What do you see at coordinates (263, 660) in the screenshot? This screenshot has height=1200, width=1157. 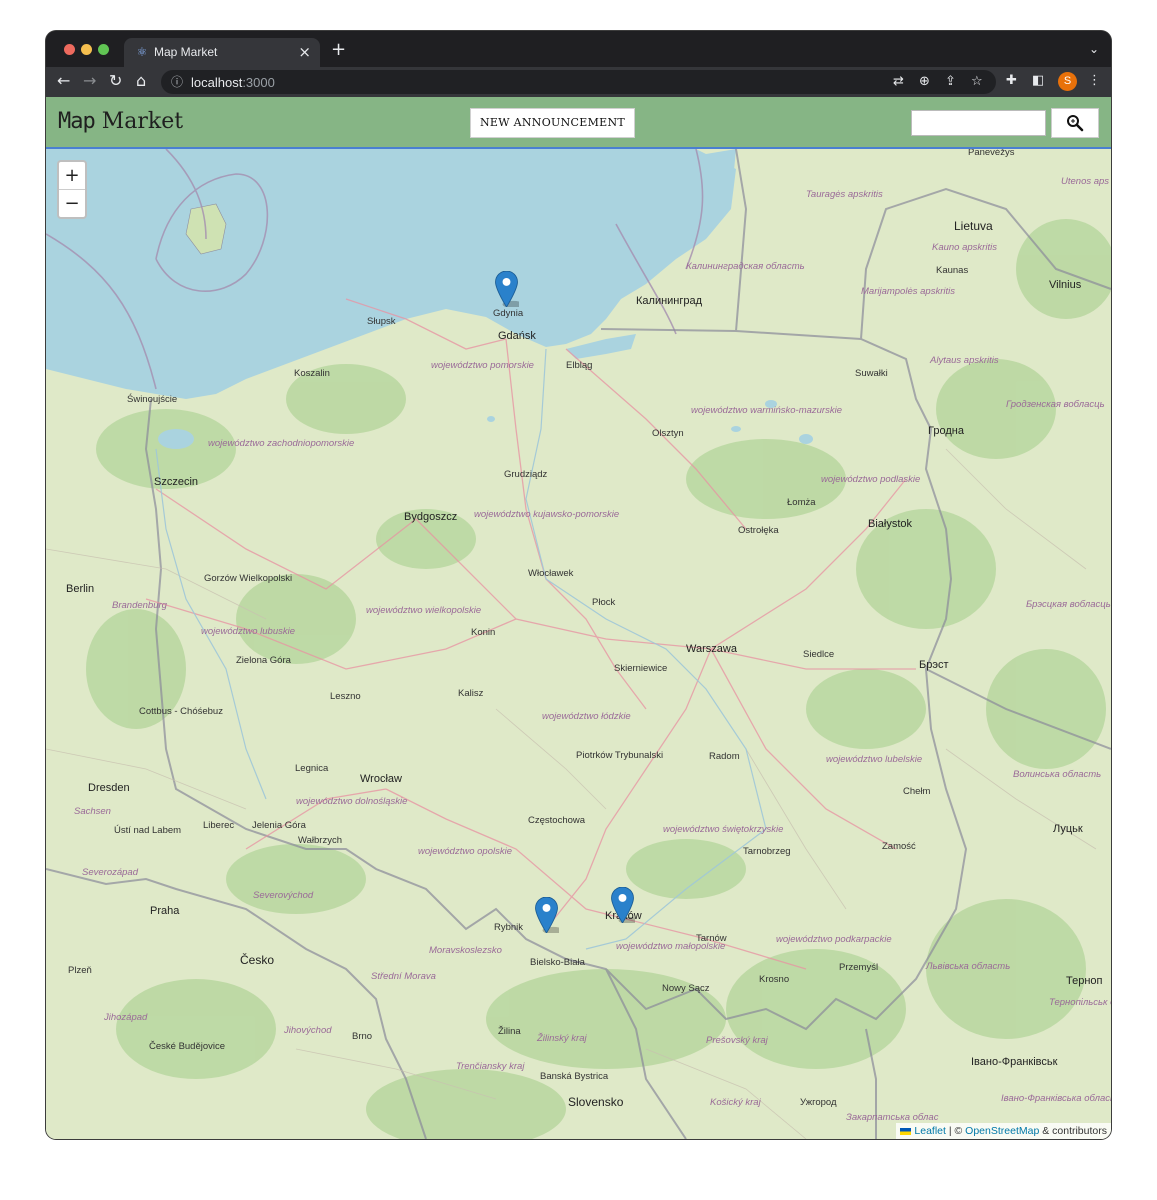 I see `label-zielona: Zielona Góra` at bounding box center [263, 660].